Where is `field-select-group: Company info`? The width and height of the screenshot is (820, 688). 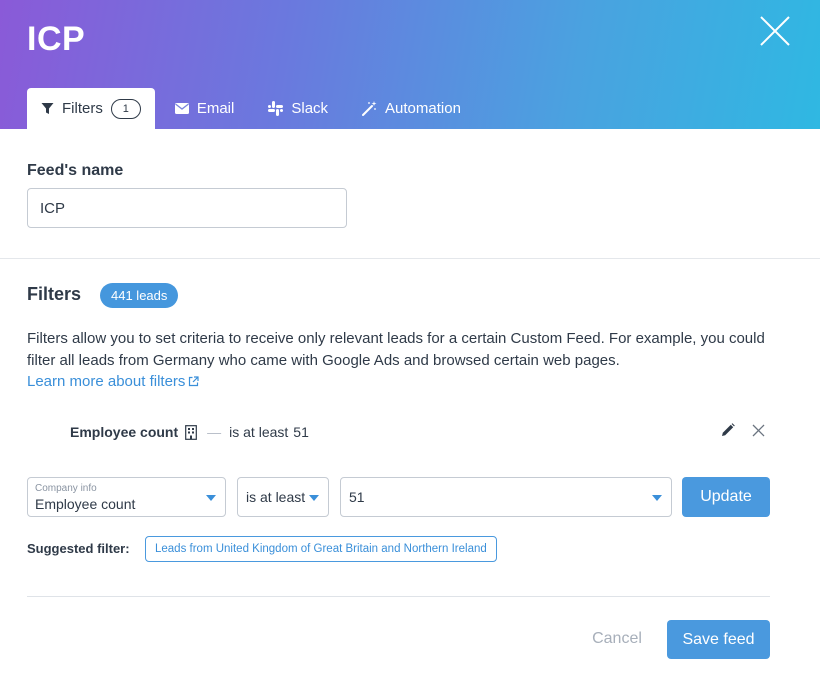 field-select-group: Company info is located at coordinates (66, 488).